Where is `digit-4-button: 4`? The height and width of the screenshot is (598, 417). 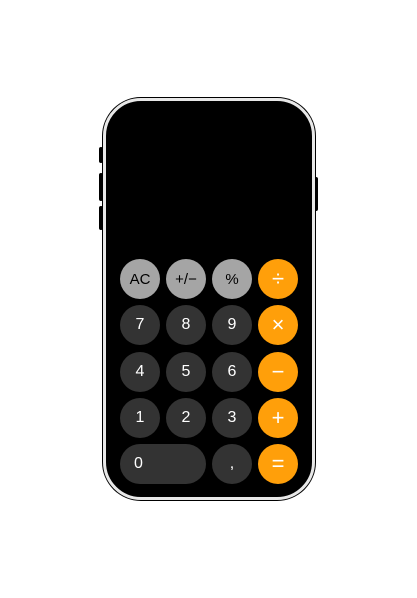
digit-4-button: 4 is located at coordinates (140, 372).